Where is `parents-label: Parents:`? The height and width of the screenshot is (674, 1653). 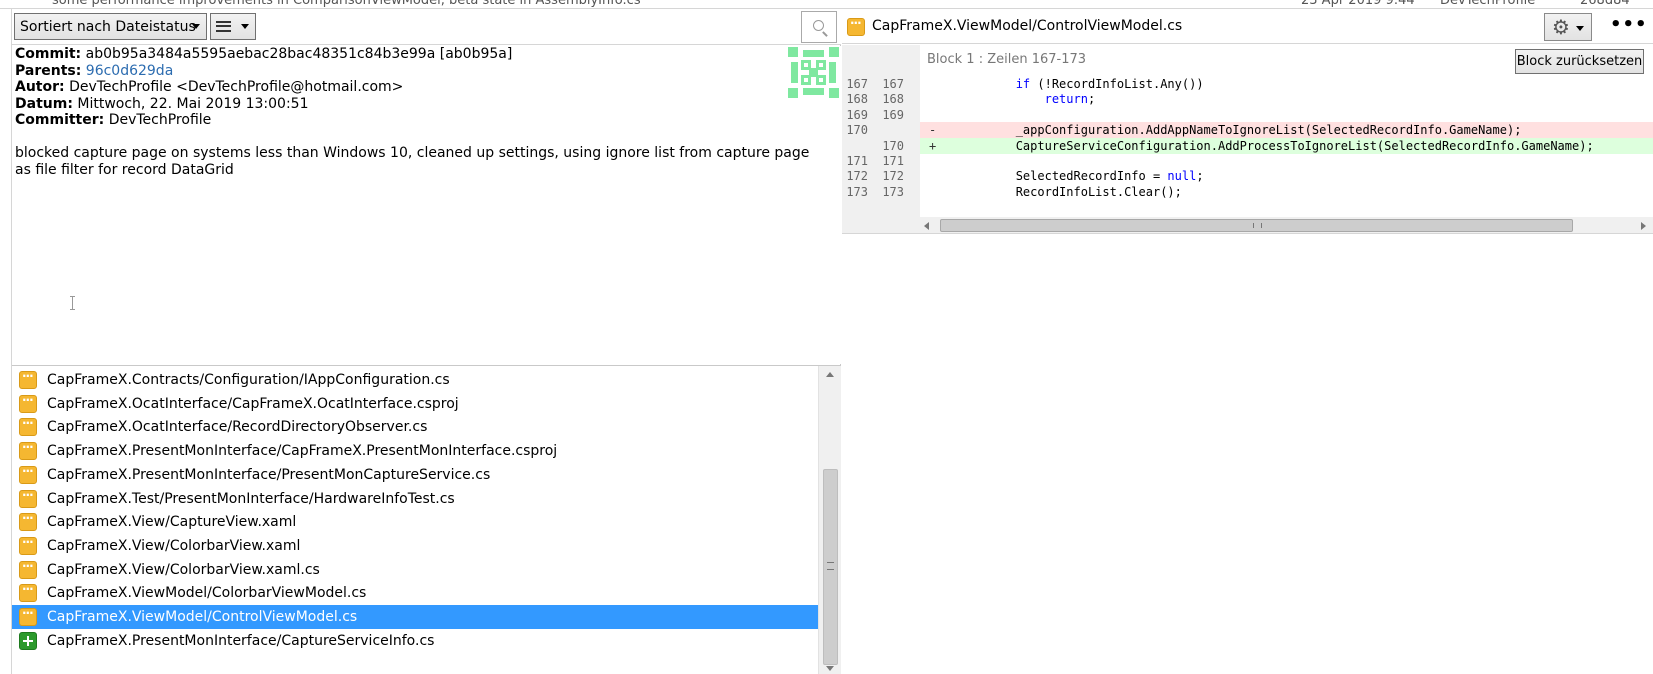
parents-label: Parents: is located at coordinates (48, 70).